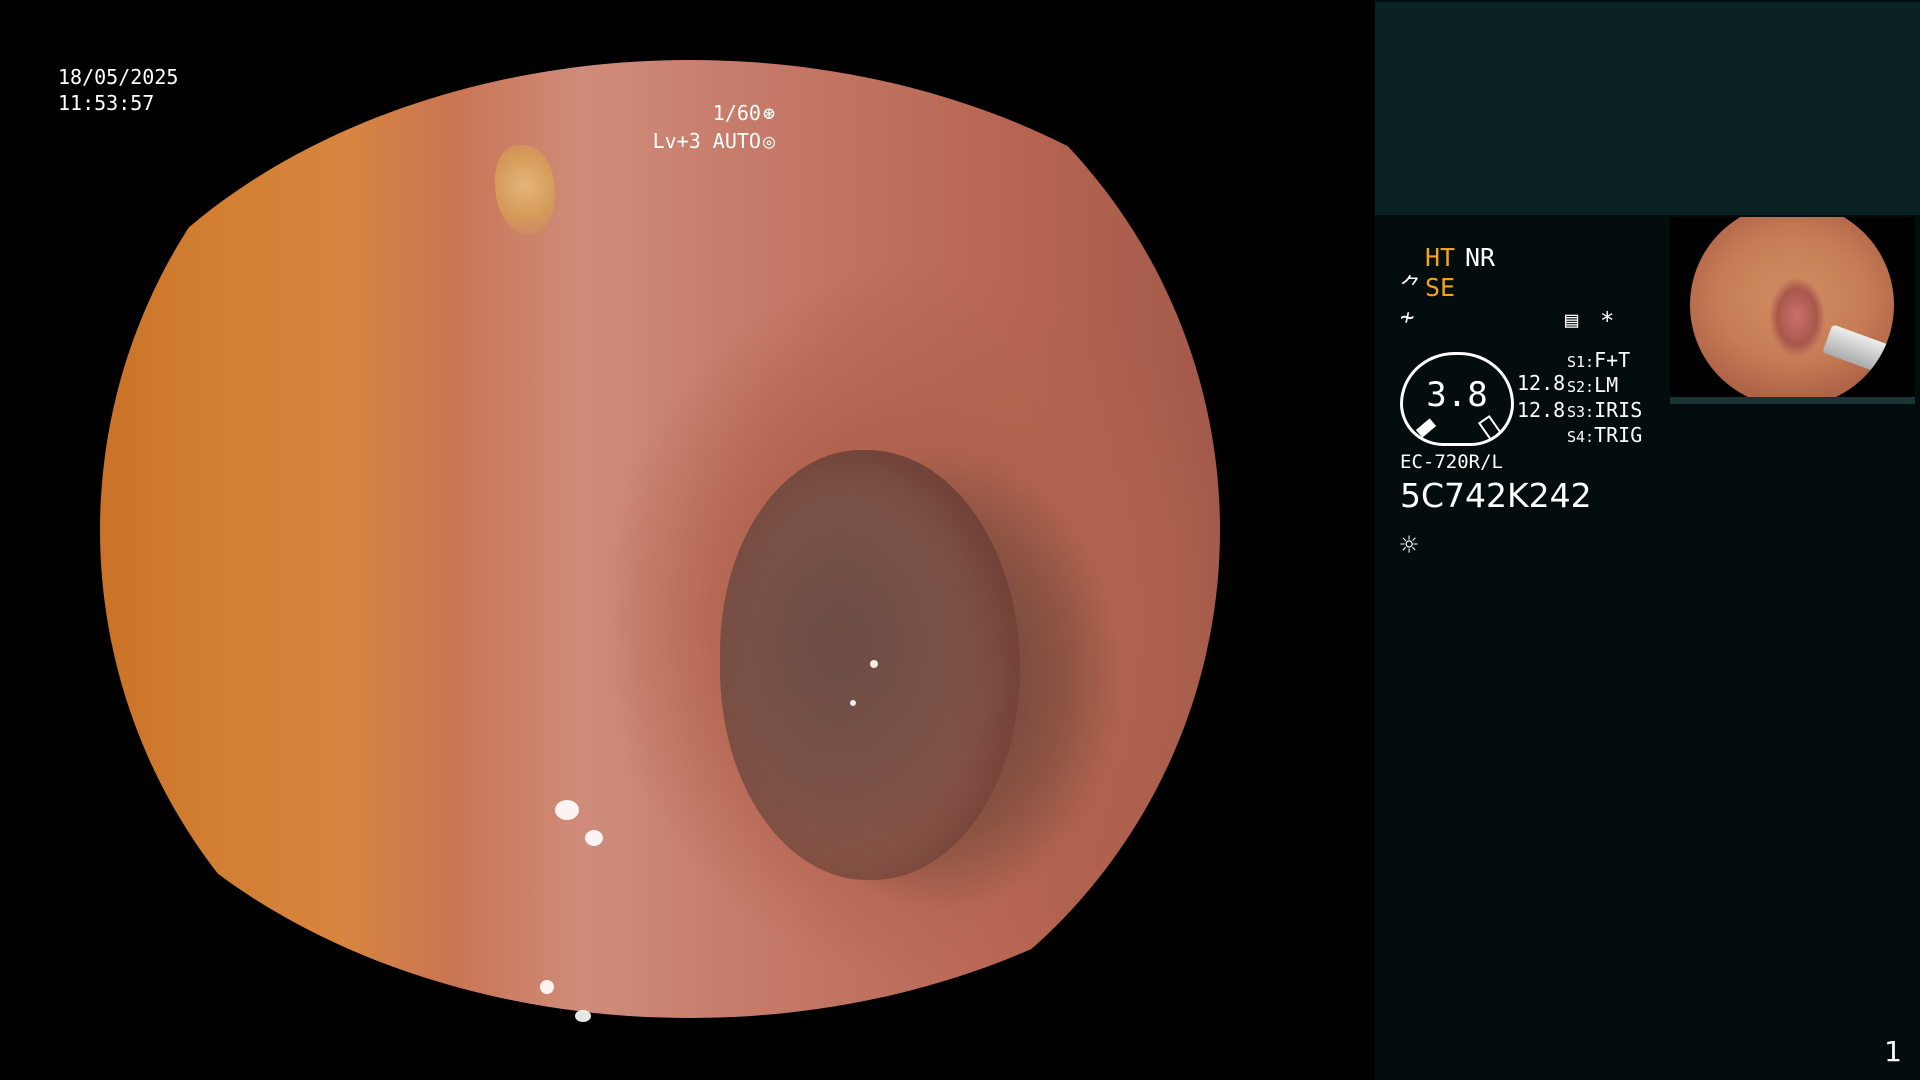 This screenshot has width=1920, height=1080. I want to click on memory-icon: ▤, so click(1572, 320).